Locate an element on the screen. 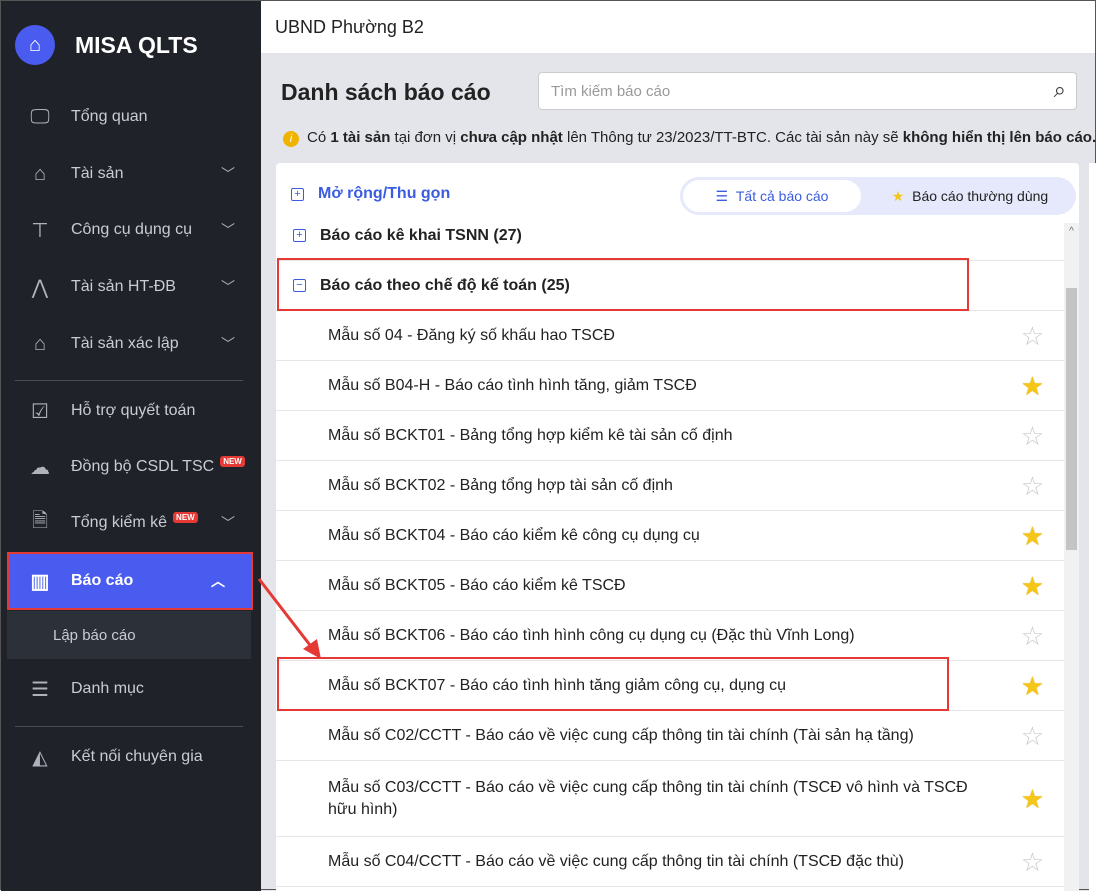 The image size is (1096, 891). sidebar-item-label: Đồng bộ CSDL TSC is located at coordinates (143, 466).